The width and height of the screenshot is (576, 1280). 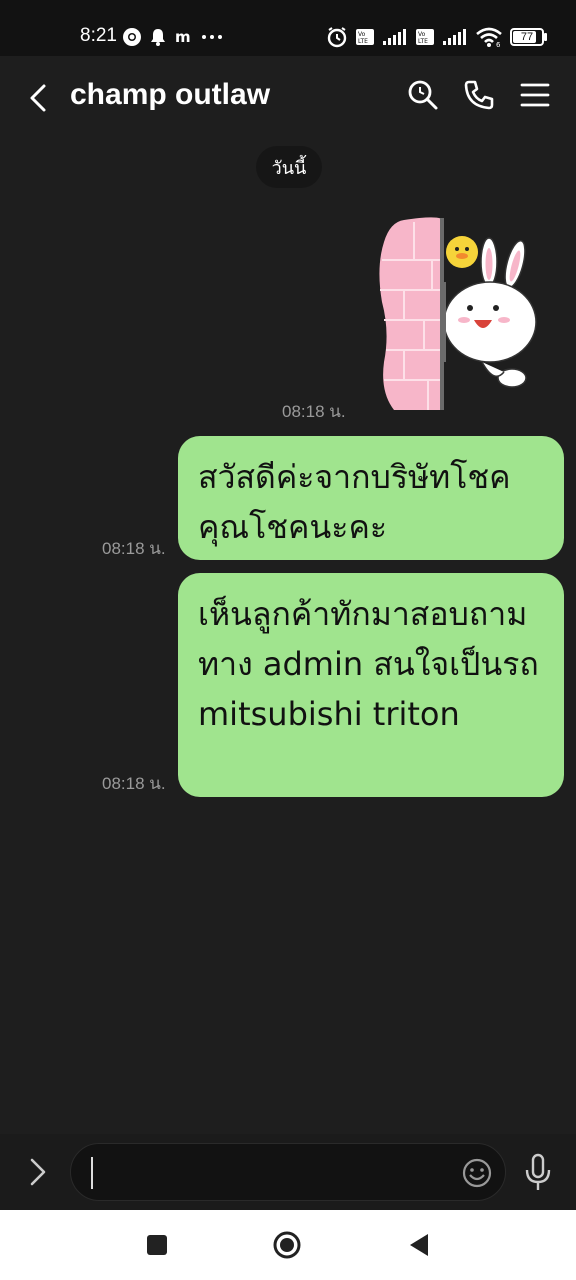 I want to click on message-input, so click(x=288, y=1172).